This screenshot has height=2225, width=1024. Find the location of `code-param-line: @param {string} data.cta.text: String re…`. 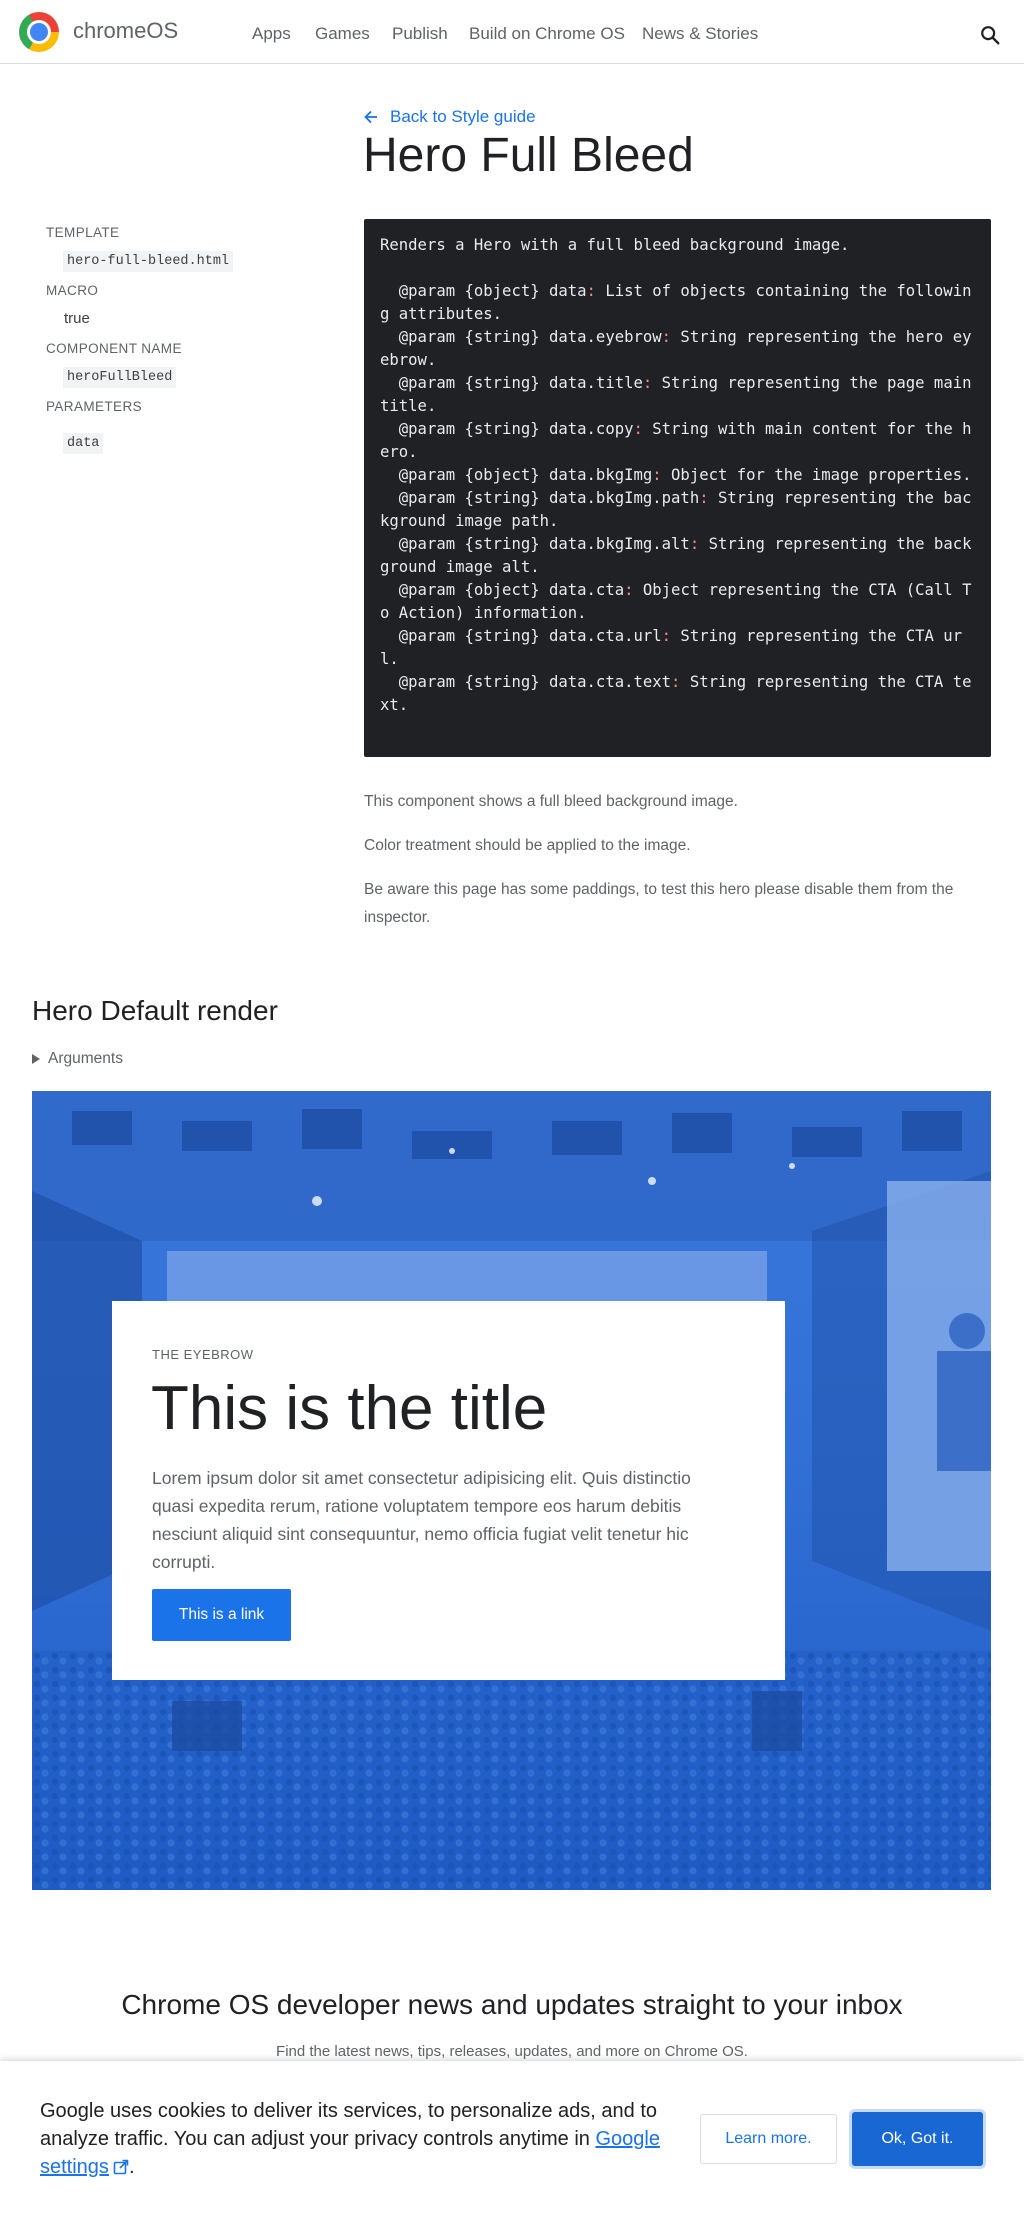

code-param-line: @param {string} data.cta.text: String re… is located at coordinates (676, 693).